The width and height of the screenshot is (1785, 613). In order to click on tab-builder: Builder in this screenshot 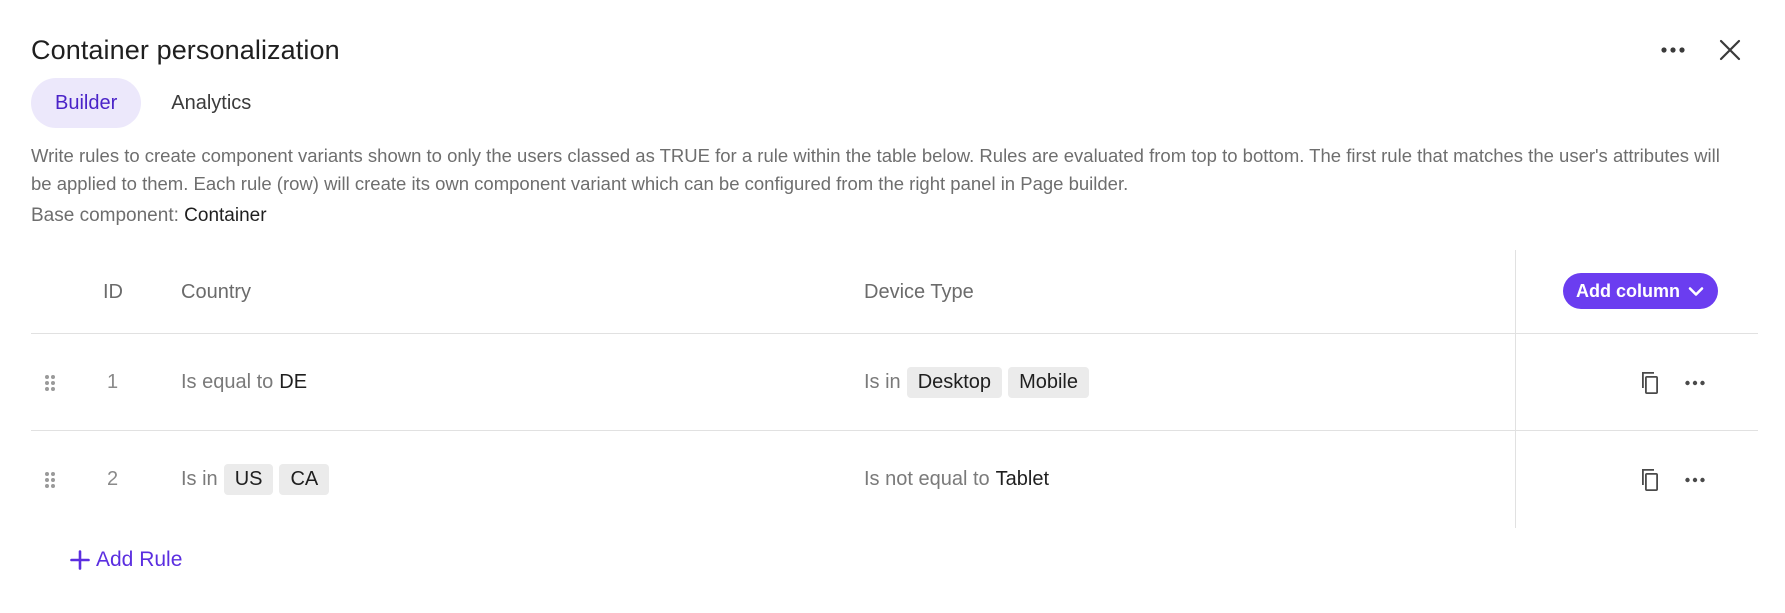, I will do `click(86, 103)`.